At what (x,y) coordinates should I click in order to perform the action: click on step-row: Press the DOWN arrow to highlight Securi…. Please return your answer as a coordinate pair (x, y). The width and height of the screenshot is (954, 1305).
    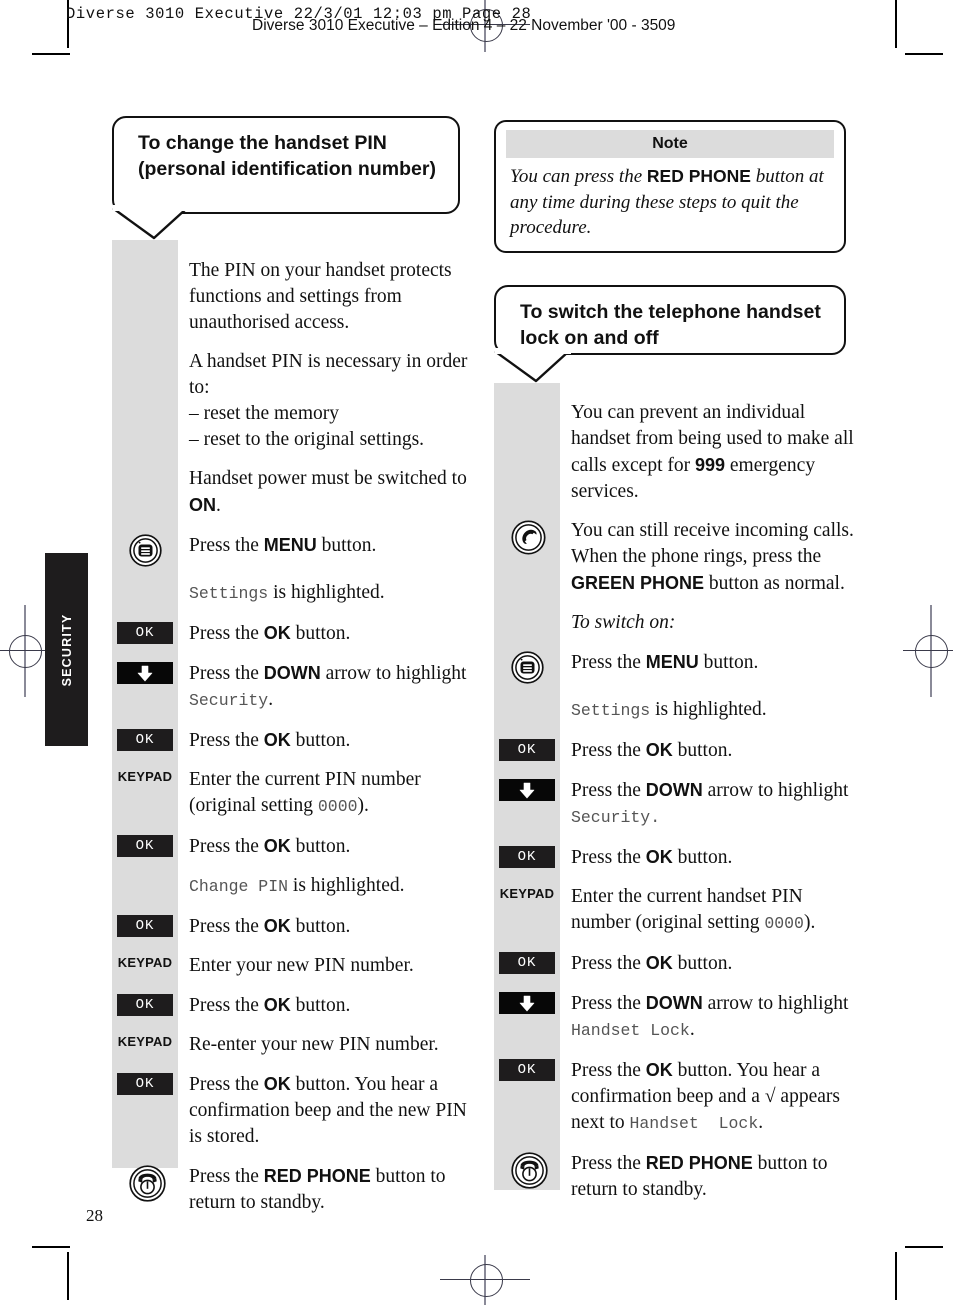
    Looking at the image, I should click on (292, 687).